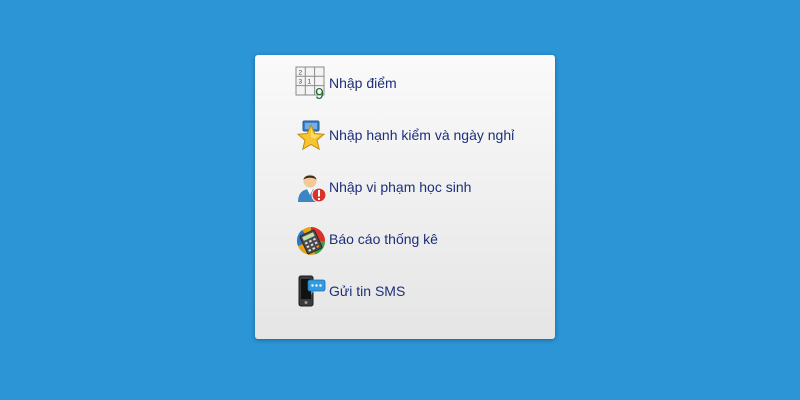 This screenshot has height=400, width=800. Describe the element at coordinates (400, 187) in the screenshot. I see `menu-item-label: Nhập vi phạm học sinh` at that location.